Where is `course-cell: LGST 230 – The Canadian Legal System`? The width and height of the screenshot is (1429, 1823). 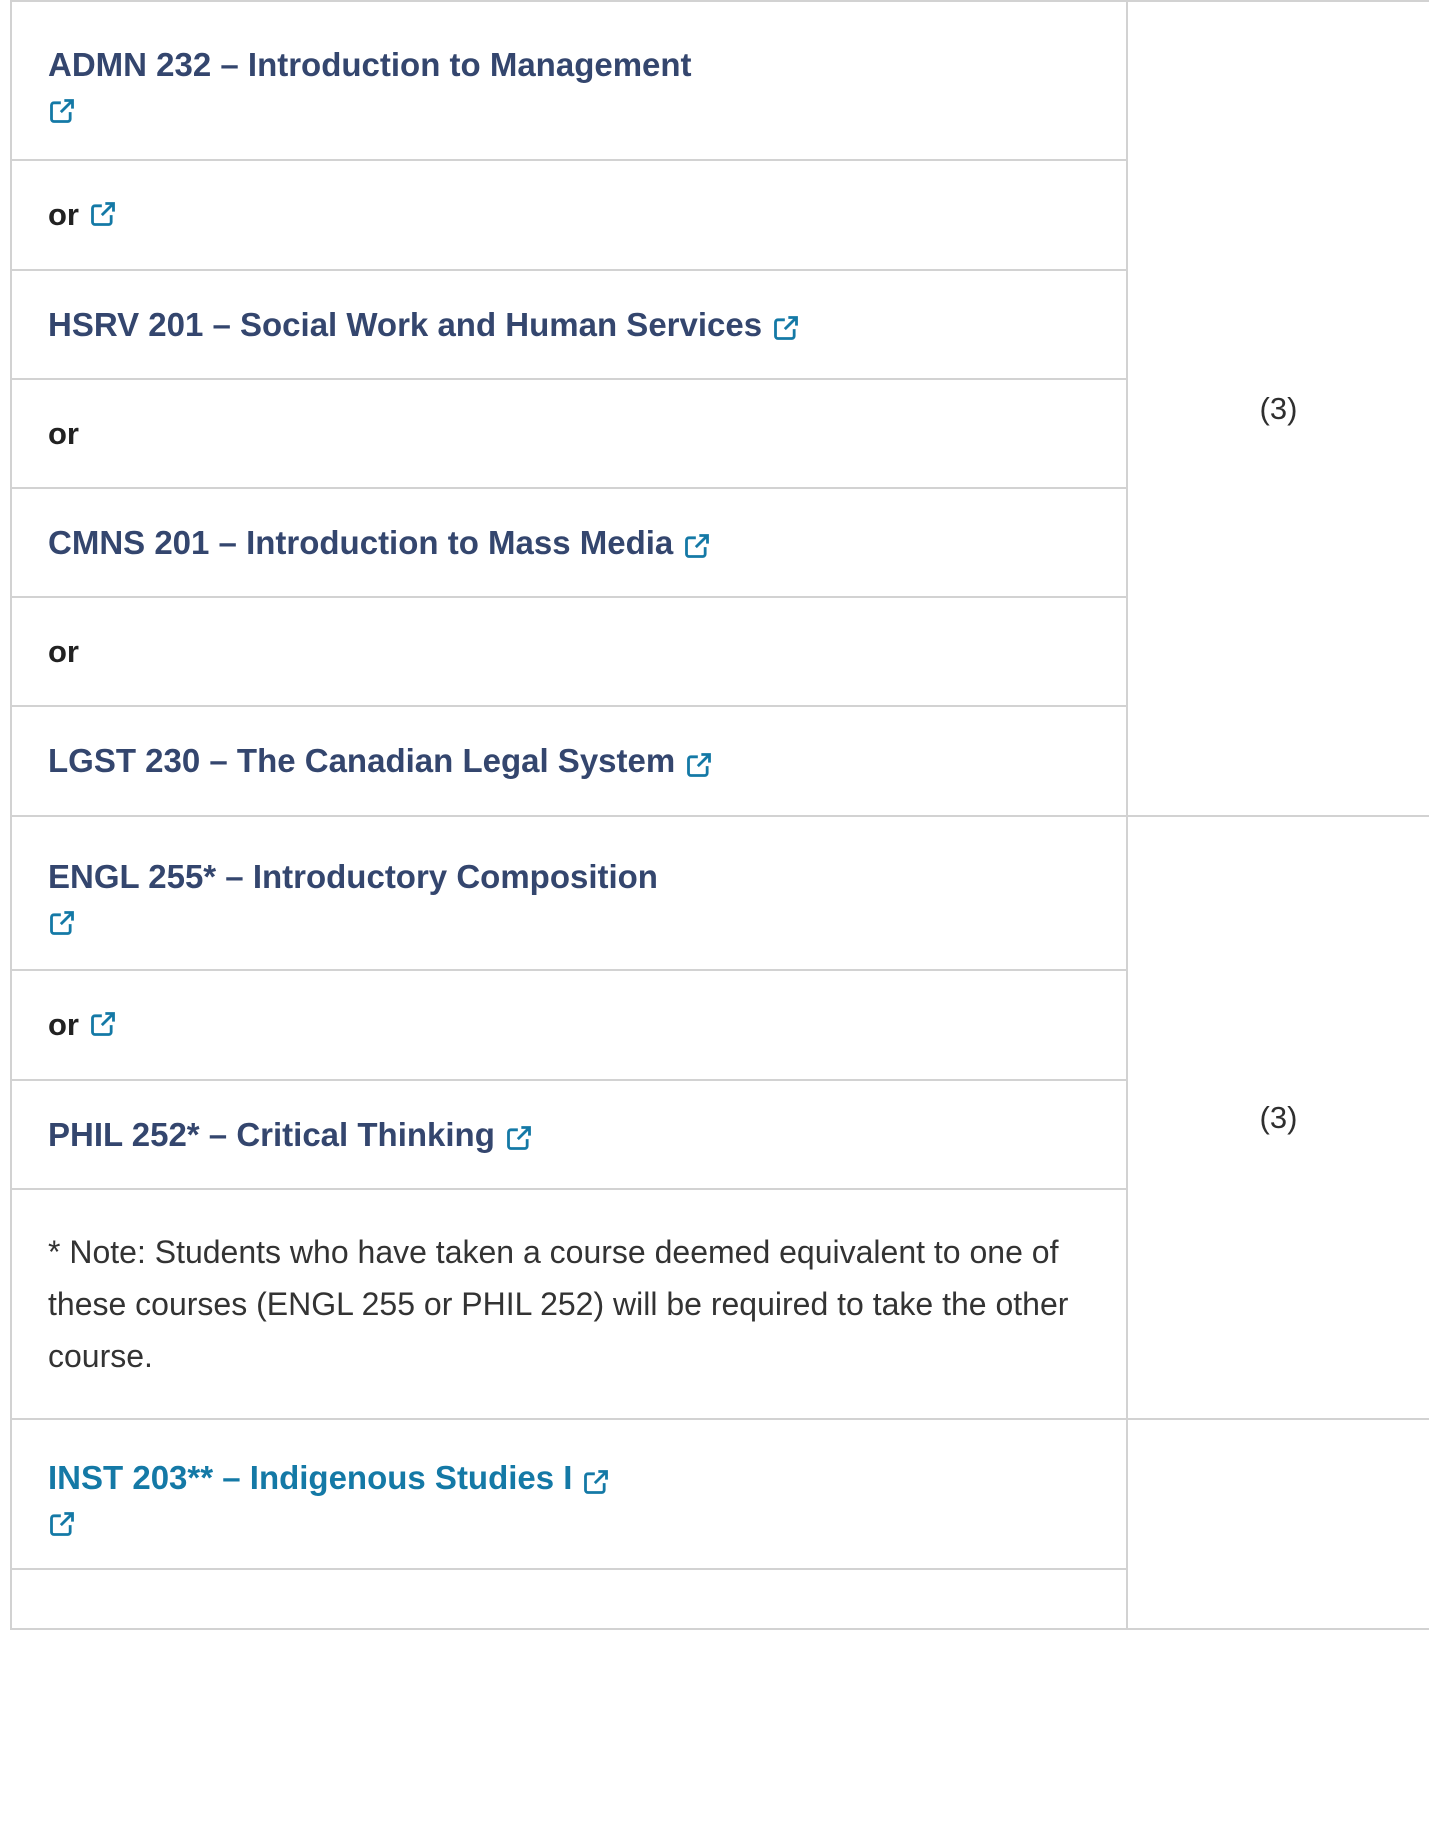 course-cell: LGST 230 – The Canadian Legal System is located at coordinates (569, 761).